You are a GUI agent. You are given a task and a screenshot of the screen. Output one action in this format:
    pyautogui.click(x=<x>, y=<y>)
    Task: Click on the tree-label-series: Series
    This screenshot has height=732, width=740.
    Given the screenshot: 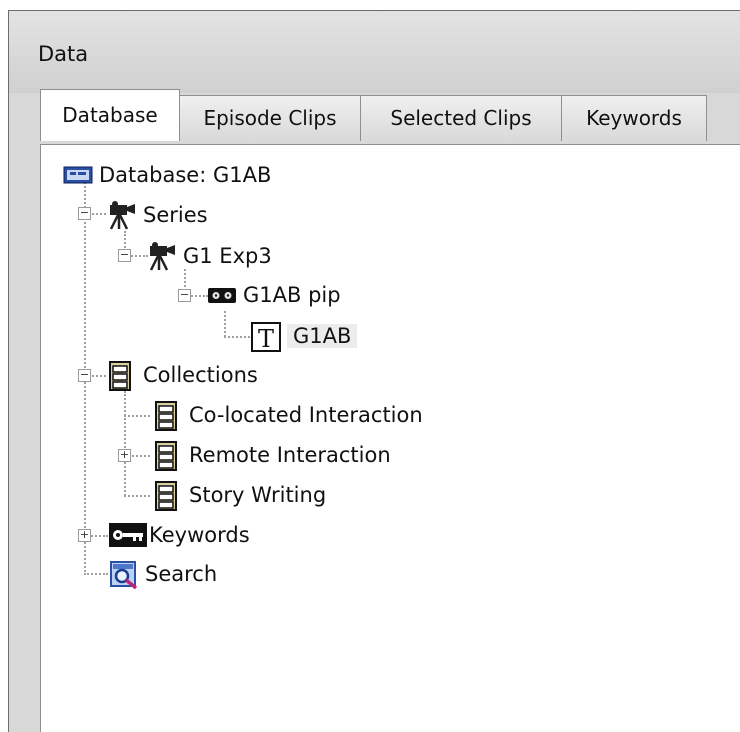 What is the action you would take?
    pyautogui.click(x=175, y=215)
    